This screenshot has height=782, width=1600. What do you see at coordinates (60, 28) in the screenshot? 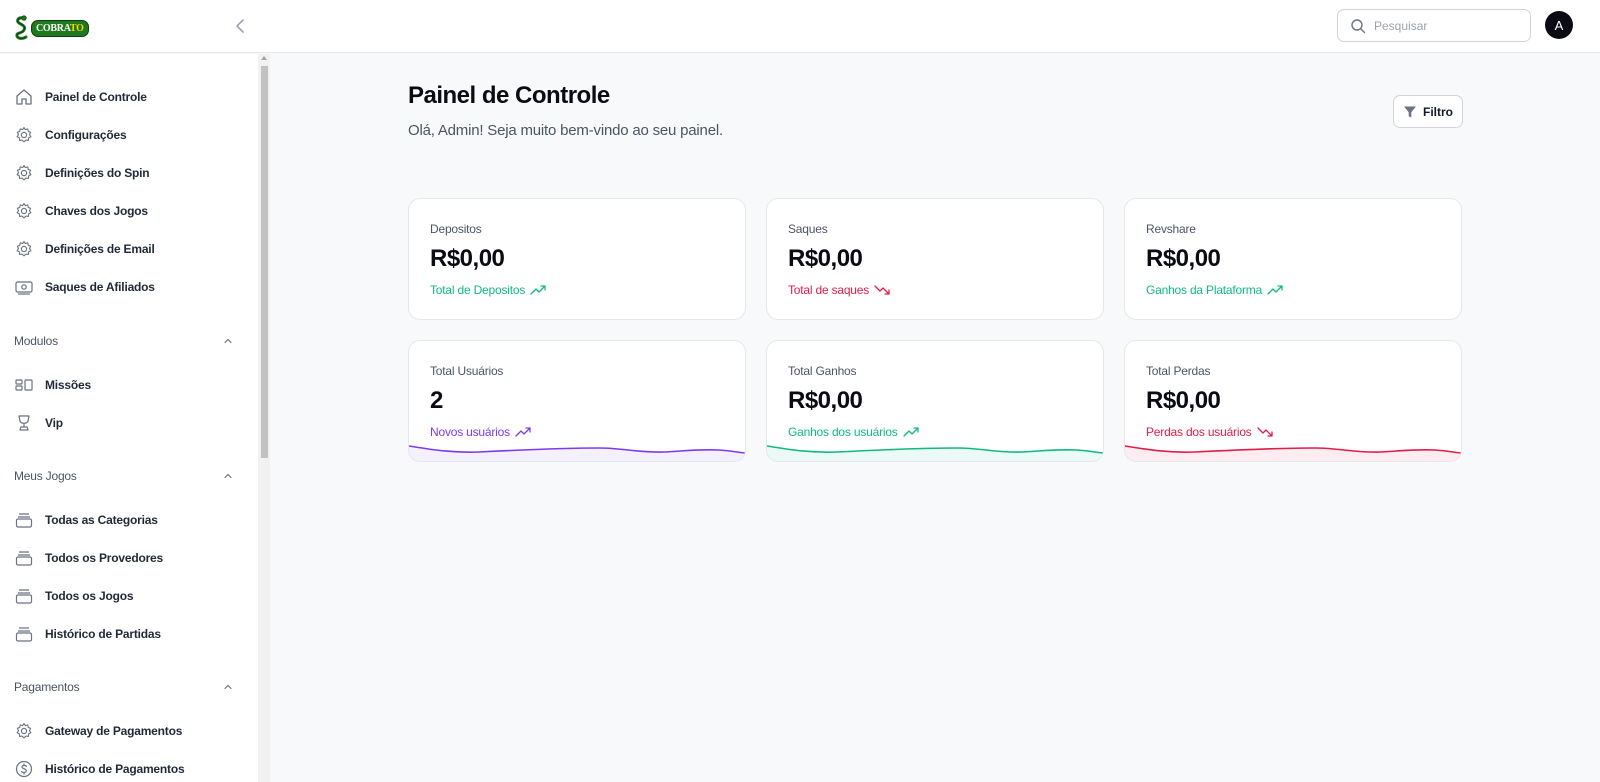
I see `logo-wordmark: COBRATO` at bounding box center [60, 28].